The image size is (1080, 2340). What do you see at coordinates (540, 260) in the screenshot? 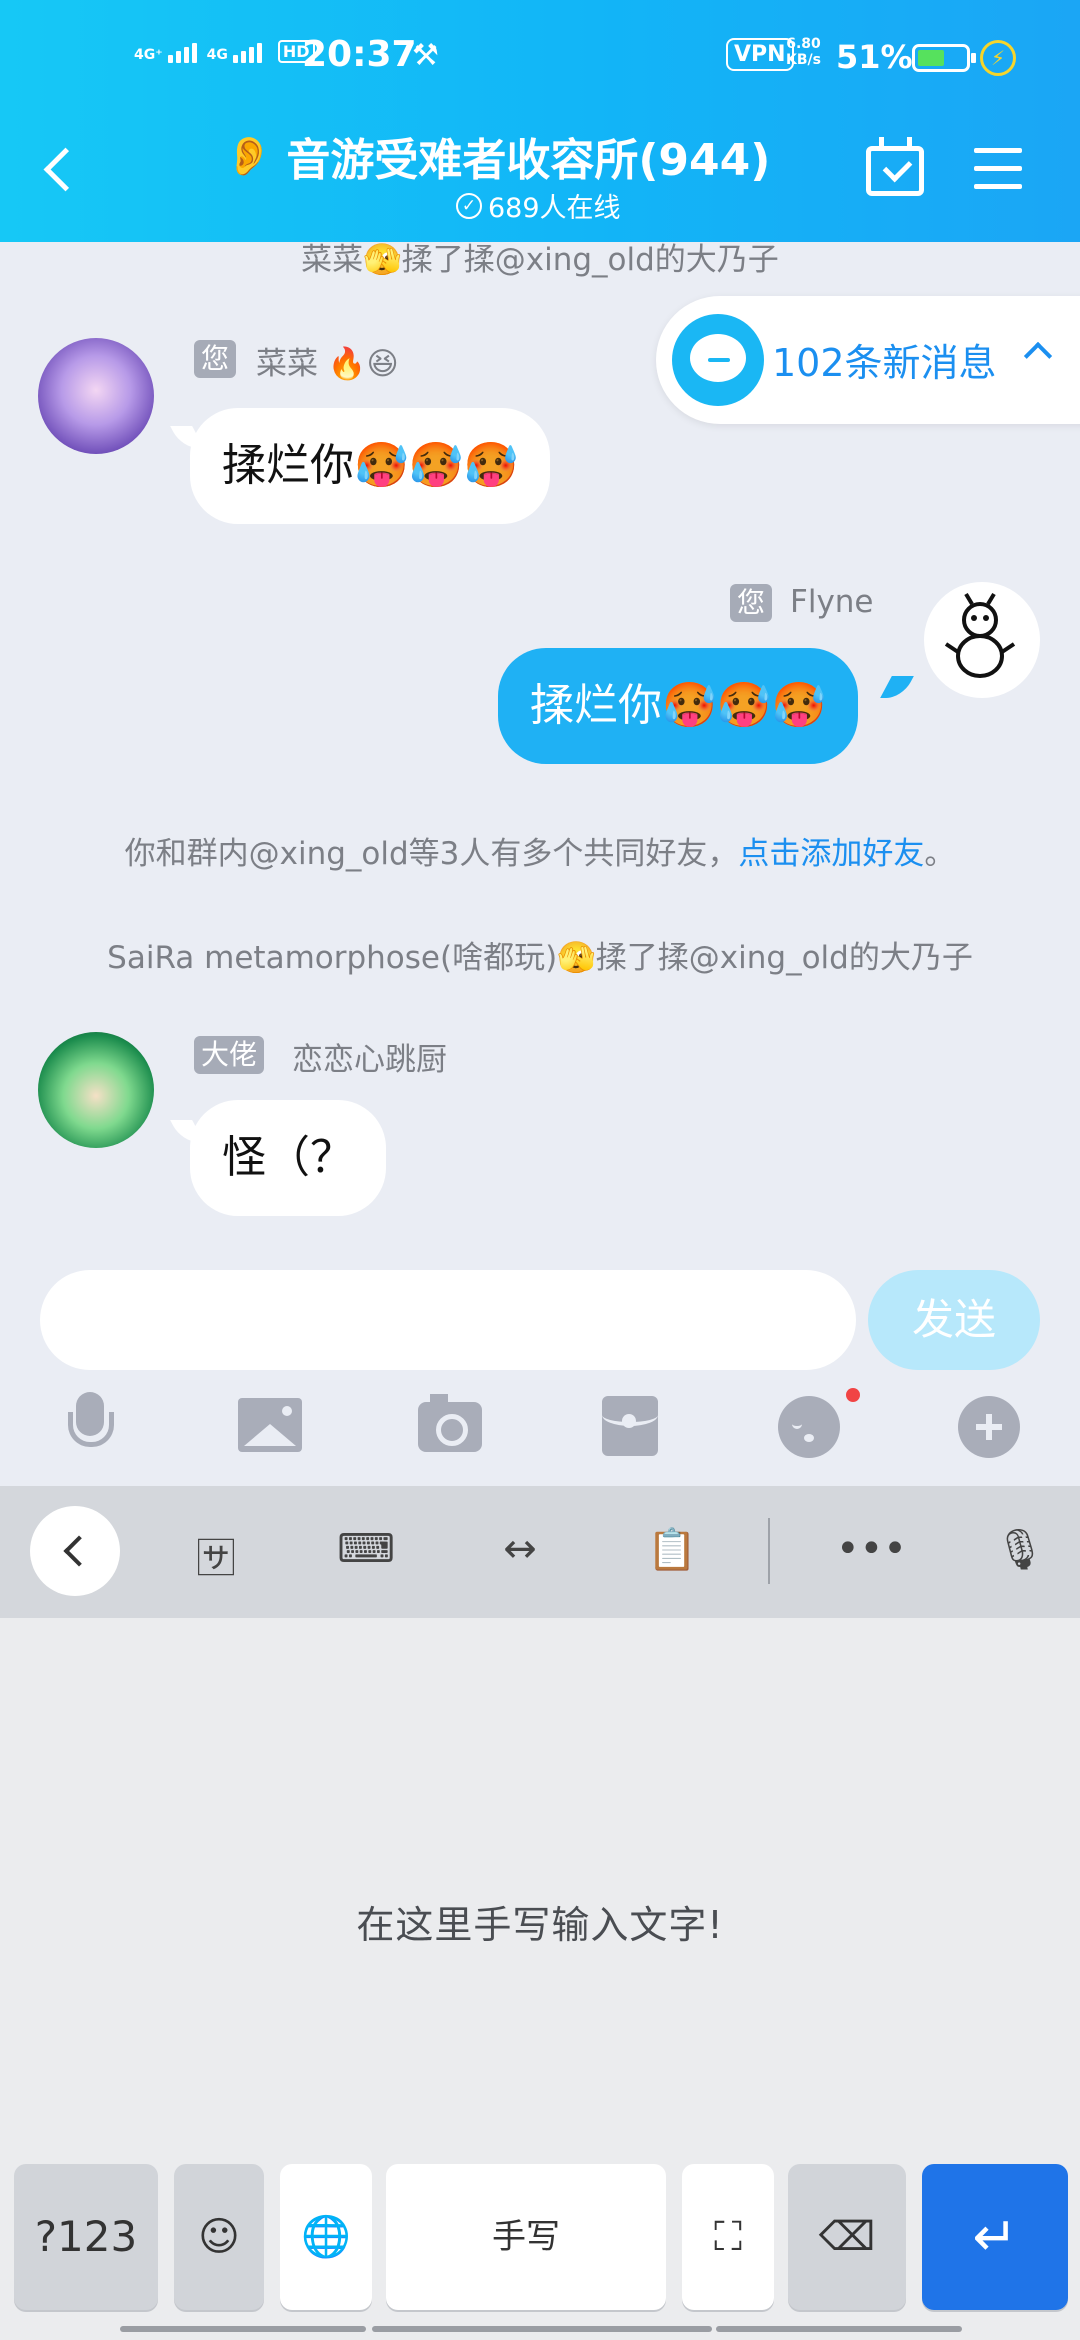
I see `system-message-top: 菜菜🫣揉了揉@xing_old的大乃子` at bounding box center [540, 260].